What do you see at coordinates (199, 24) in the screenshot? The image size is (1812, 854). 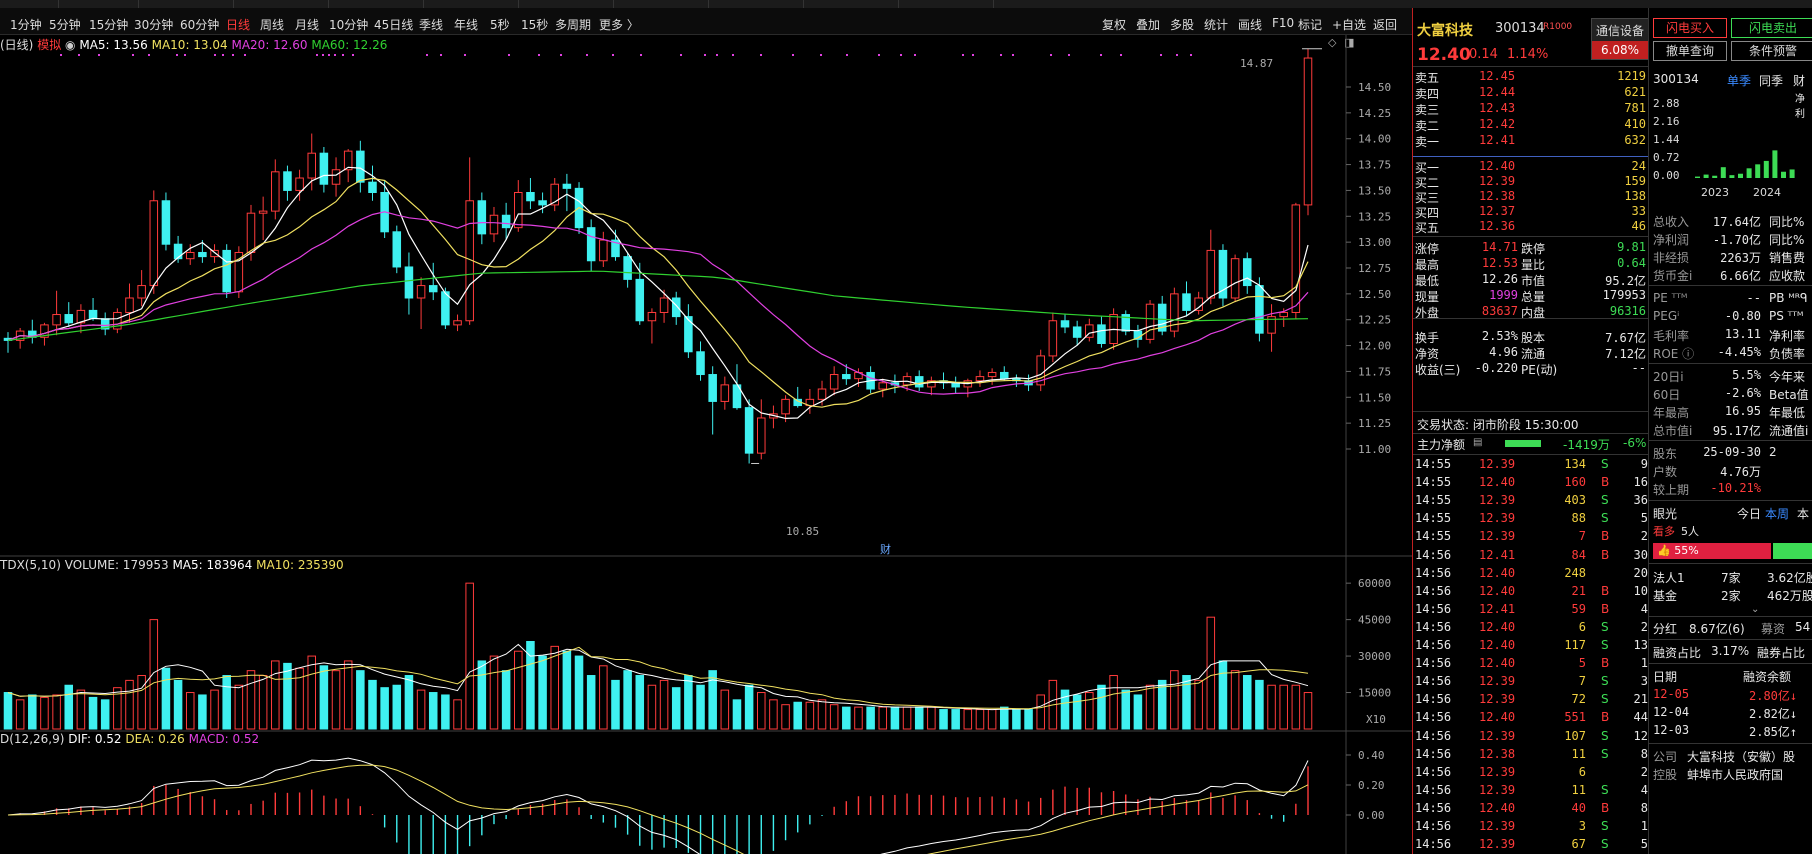 I see `period-60min: 60分钟` at bounding box center [199, 24].